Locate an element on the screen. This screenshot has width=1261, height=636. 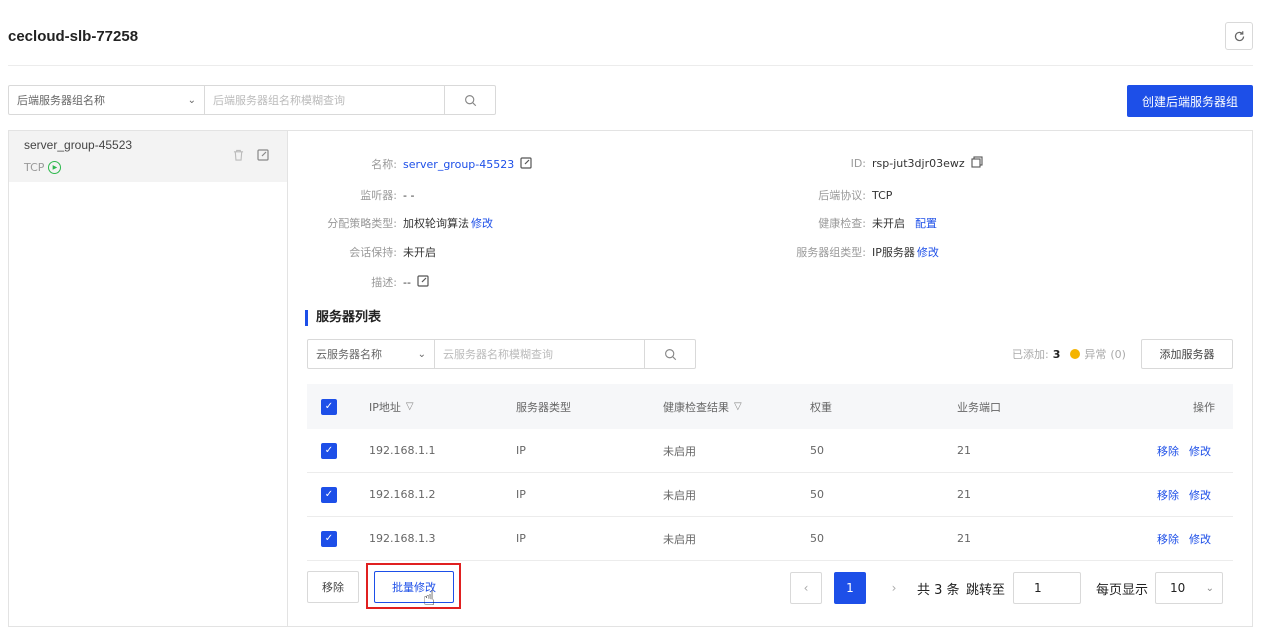
detail-id-row: ID: rsp-jut3djr03ewz is located at coordinates (869, 163).